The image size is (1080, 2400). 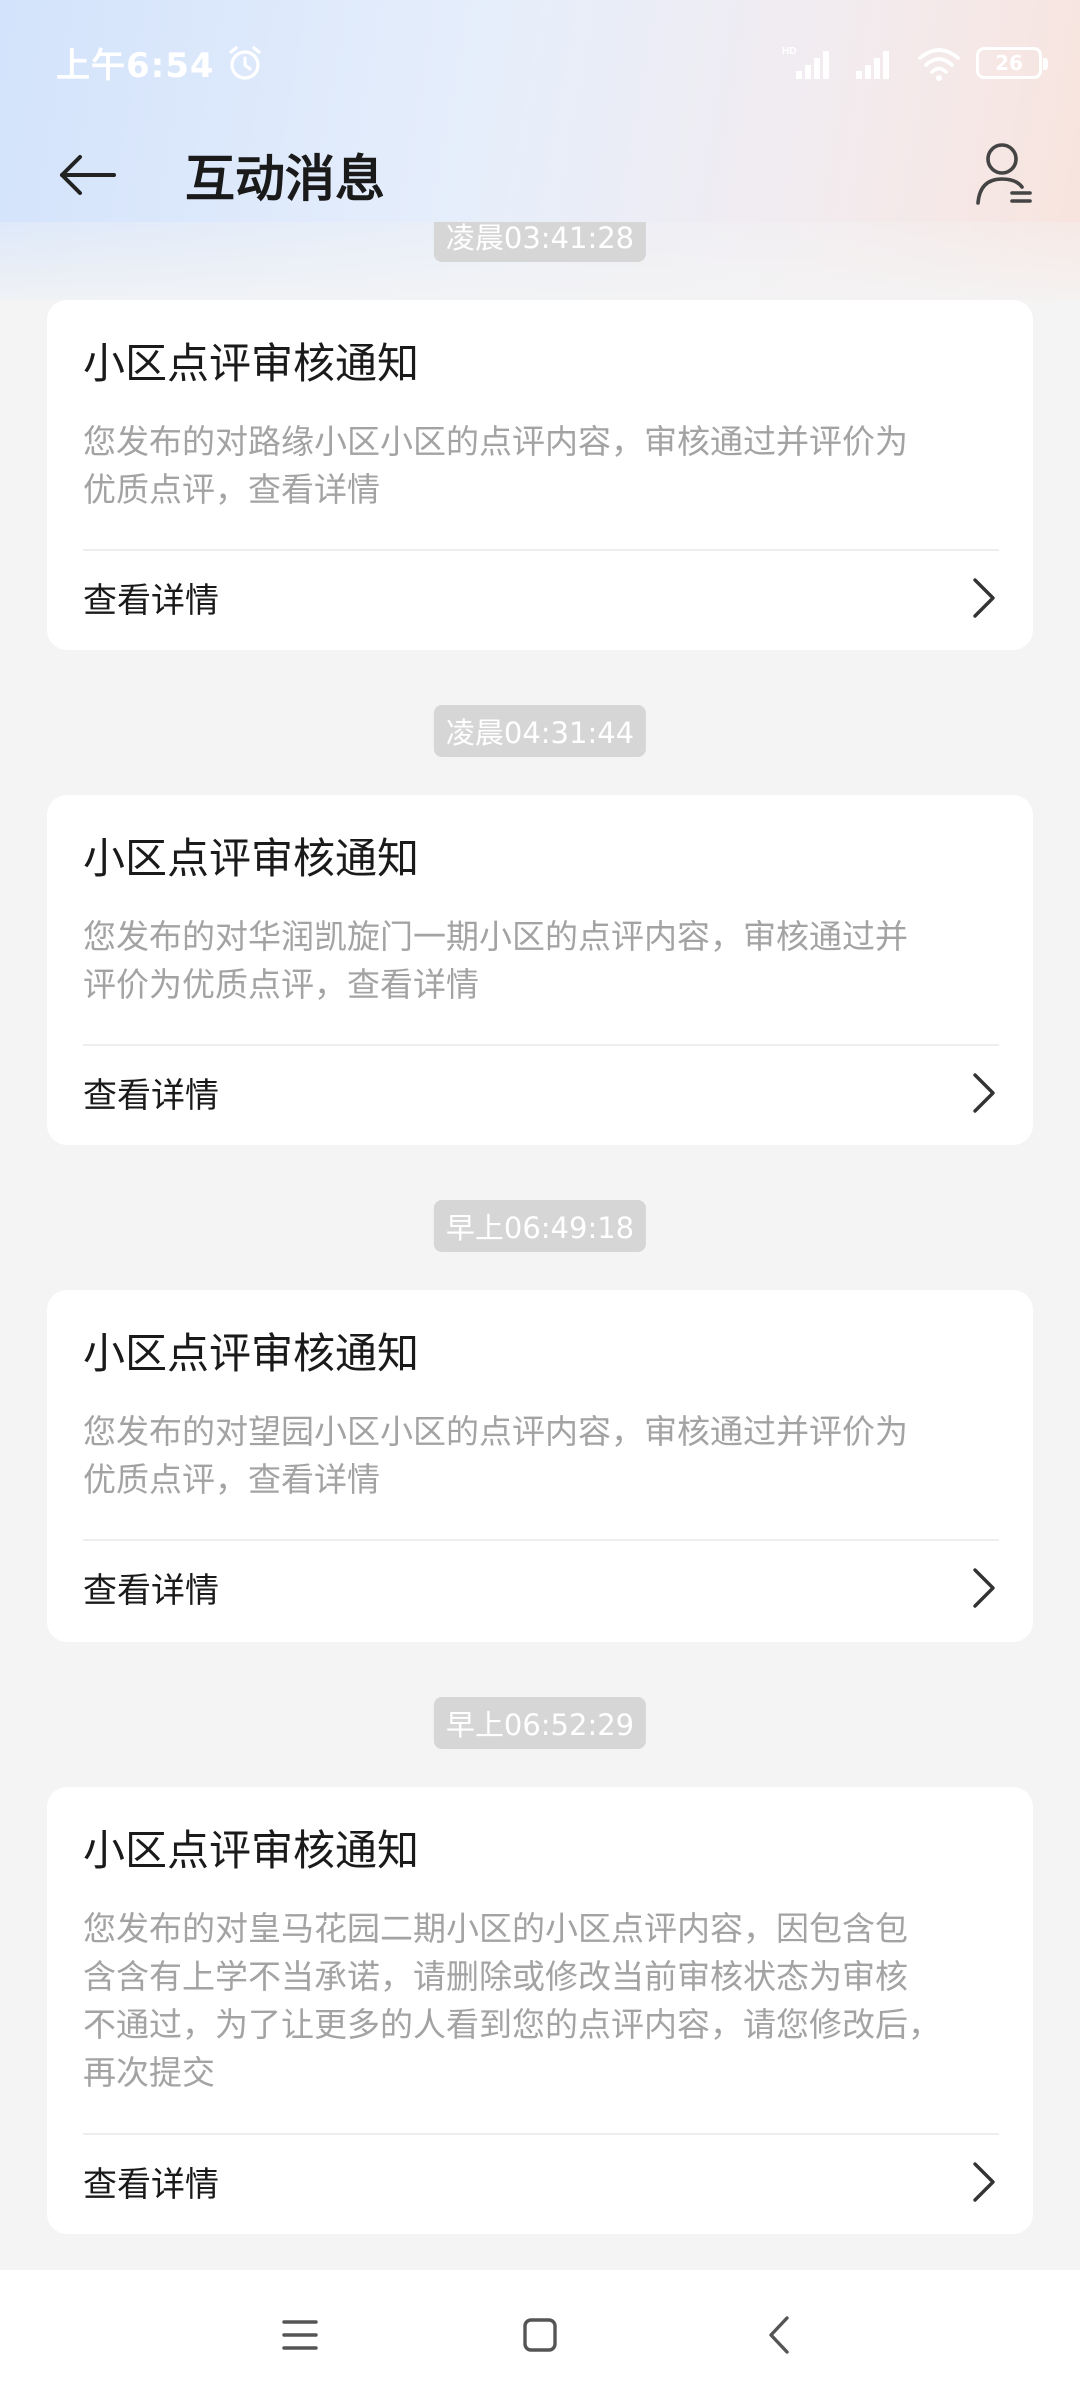 I want to click on status-time: 上午6:54, so click(x=135, y=66).